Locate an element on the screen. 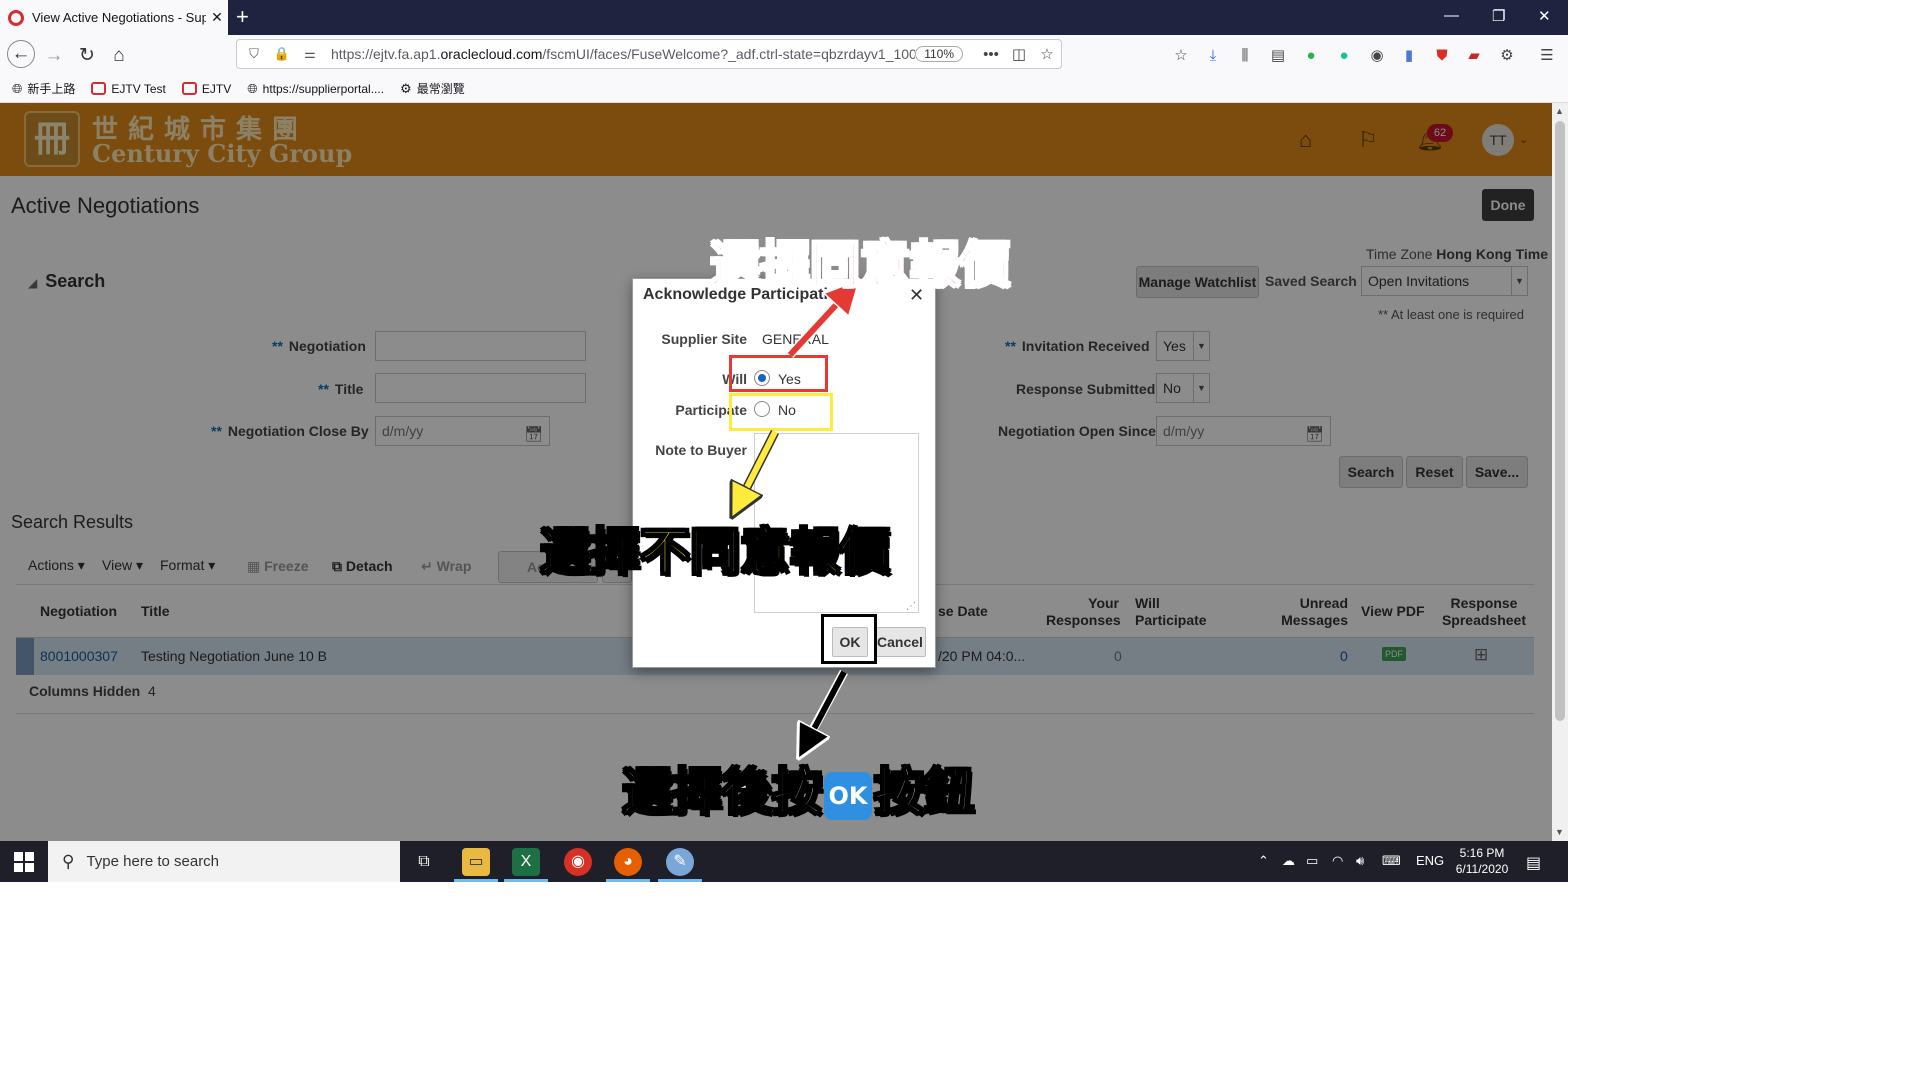  language-indicator: ENG is located at coordinates (1430, 860).